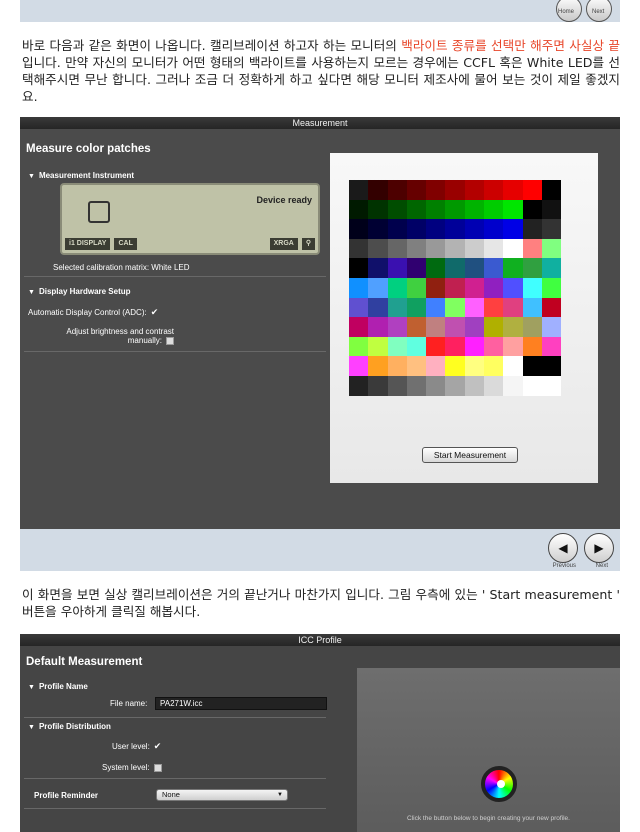 The image size is (640, 832). Describe the element at coordinates (84, 291) in the screenshot. I see `hardware-section-label: Display Hardware Setup` at that location.